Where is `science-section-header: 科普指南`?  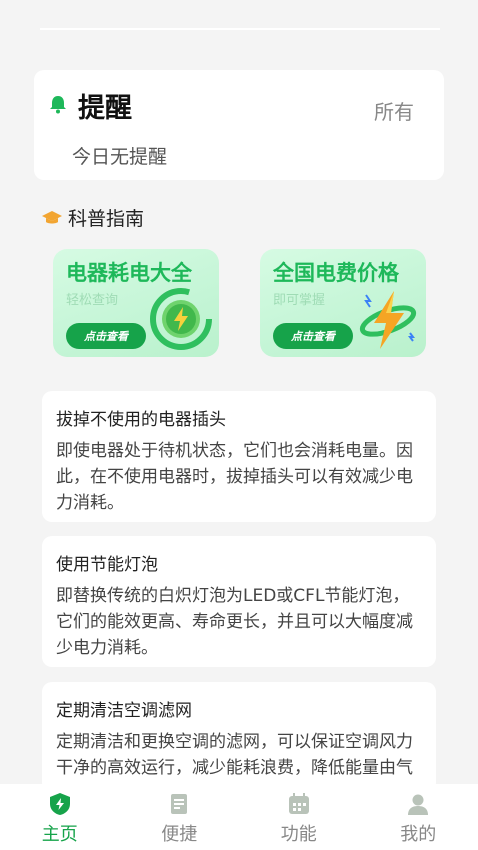 science-section-header: 科普指南 is located at coordinates (93, 217).